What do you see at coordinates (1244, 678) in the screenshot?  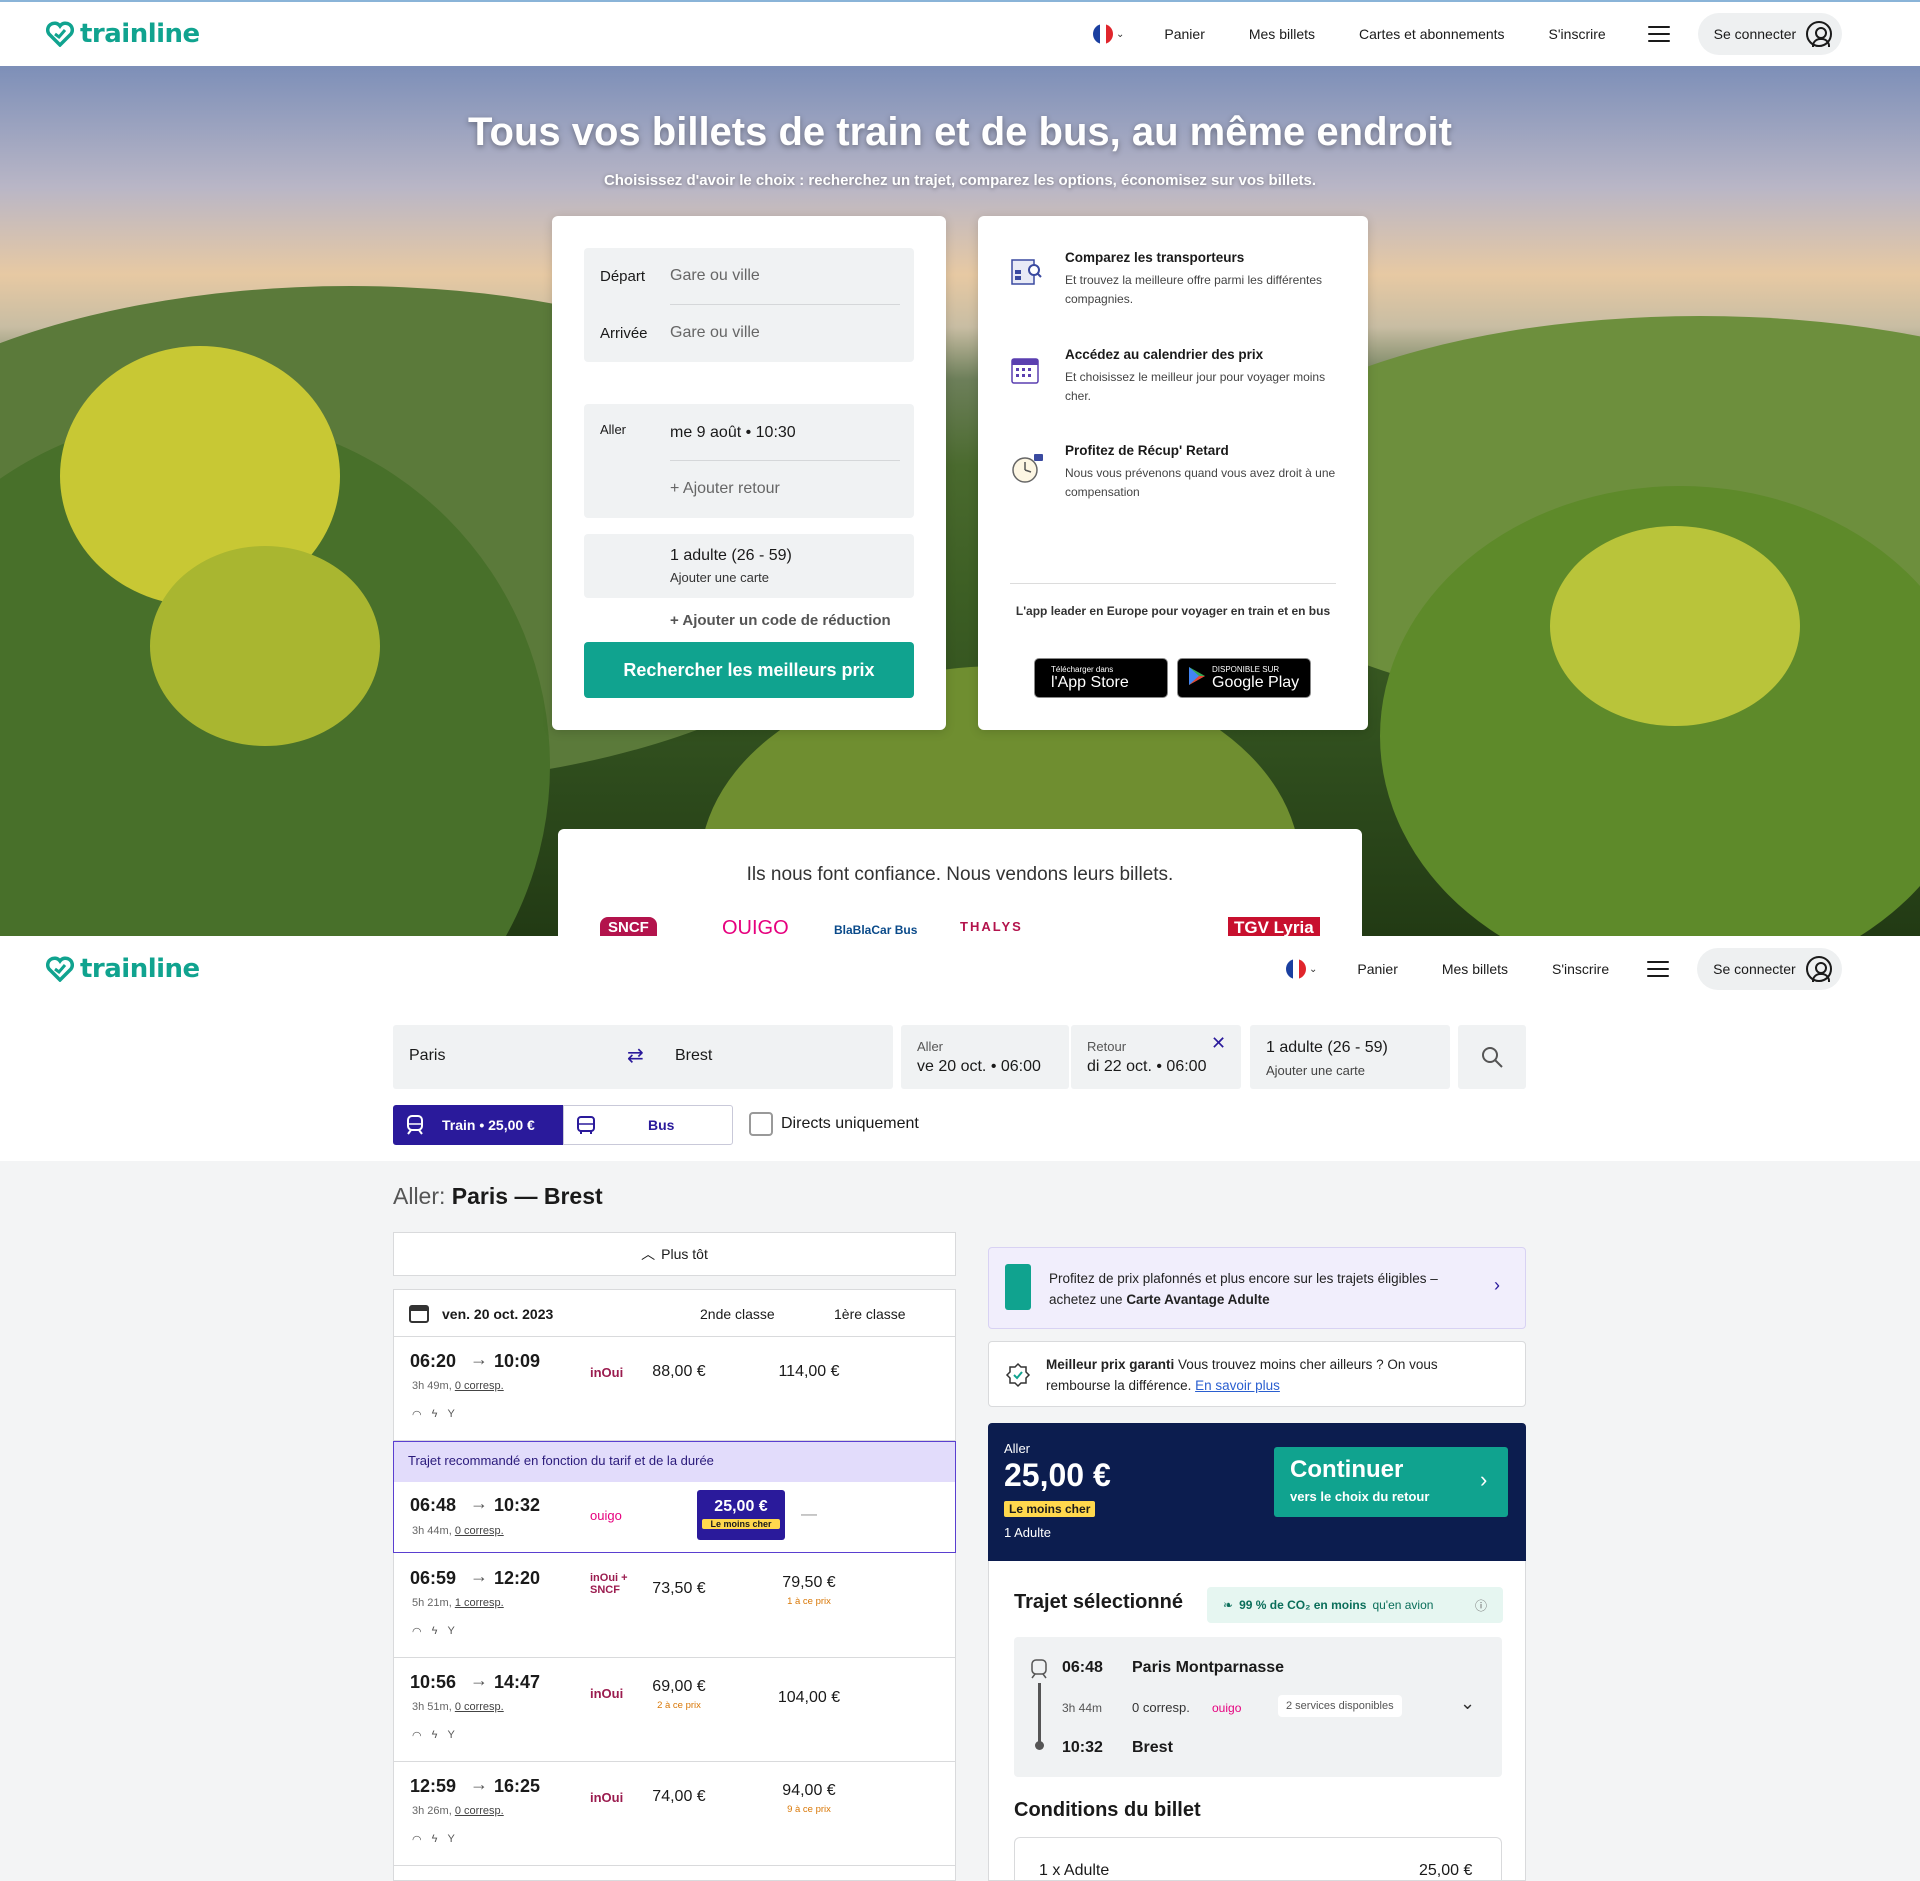 I see `google-play-button: DISPONIBLE SUR Google Play` at bounding box center [1244, 678].